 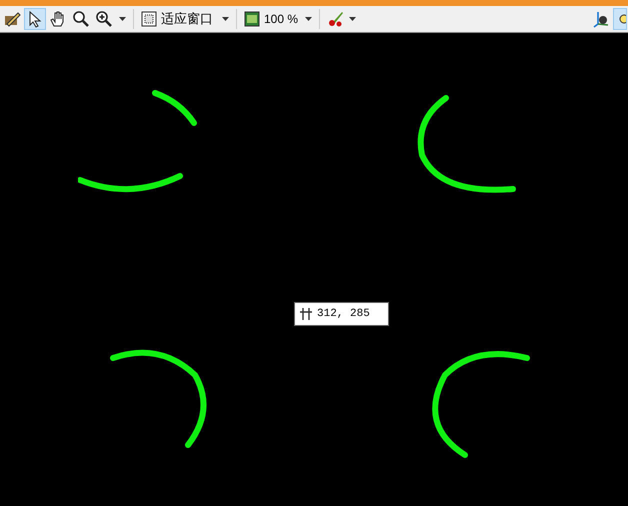 What do you see at coordinates (601, 19) in the screenshot?
I see `axes-sphere-icon` at bounding box center [601, 19].